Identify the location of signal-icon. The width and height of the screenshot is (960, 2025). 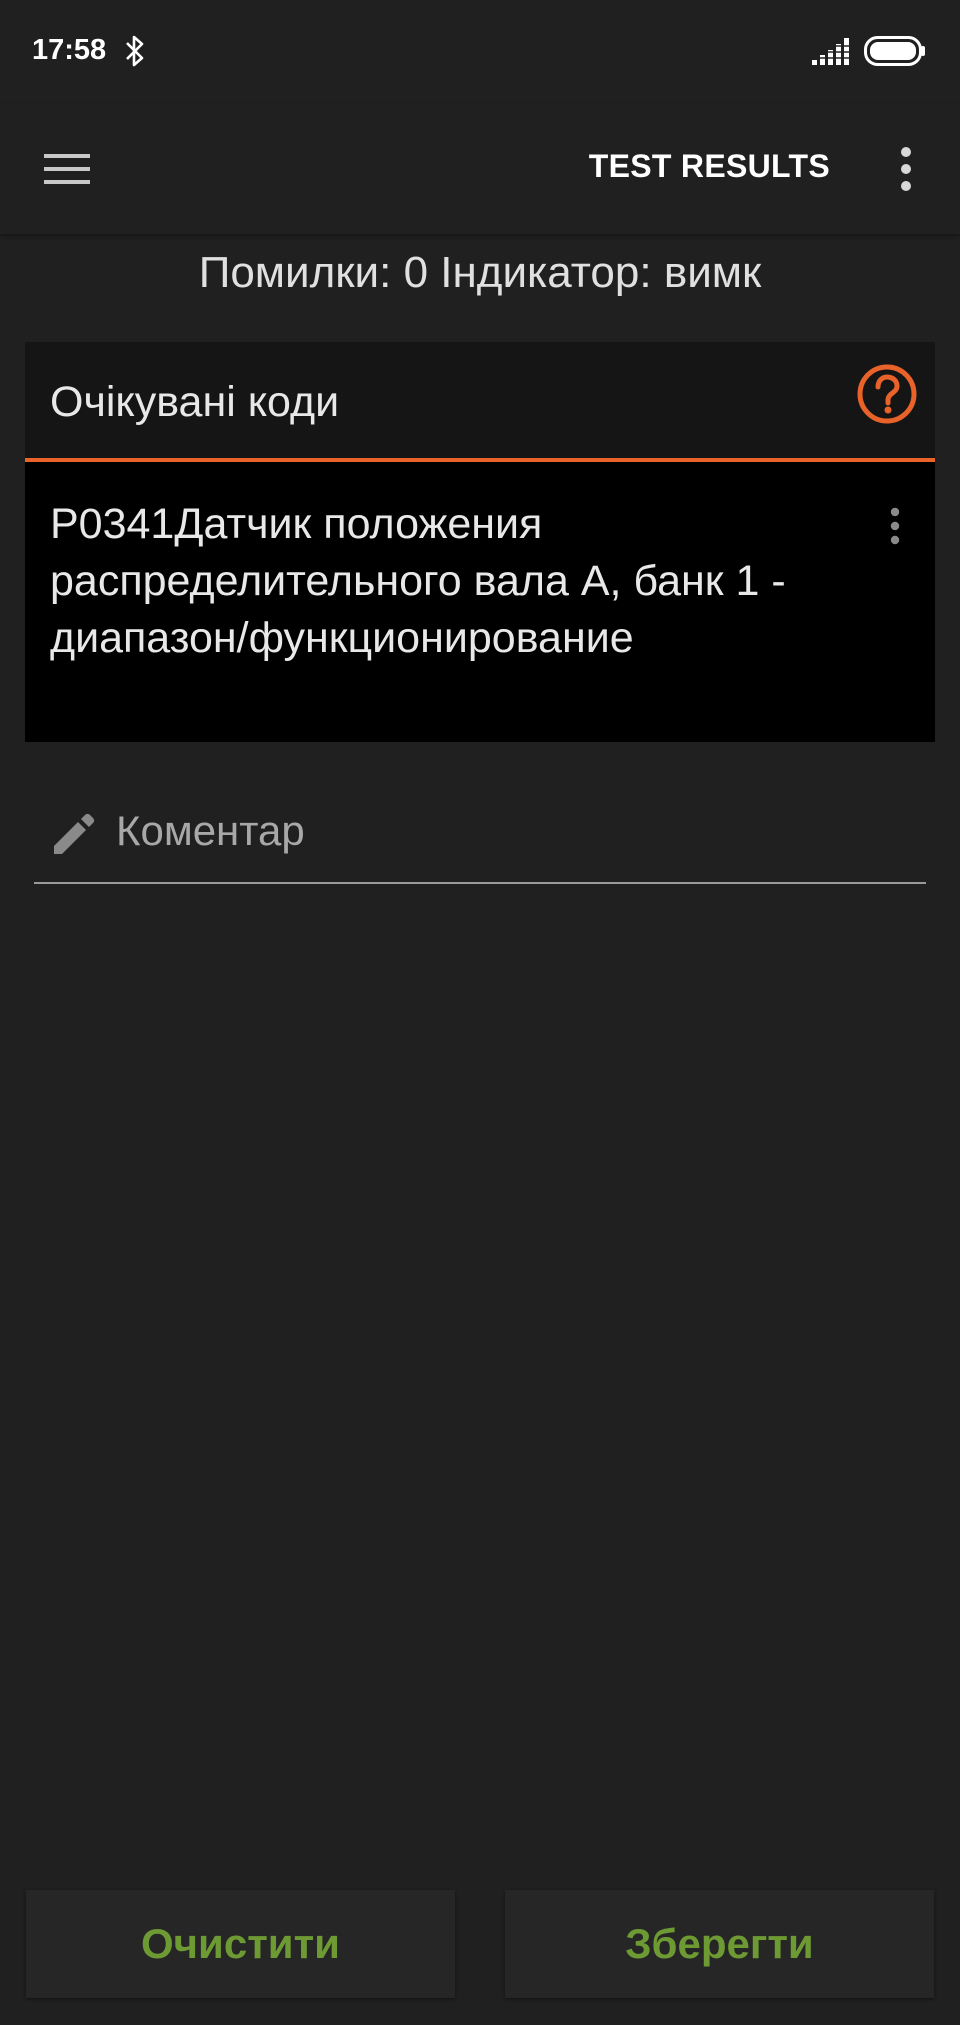
(831, 51).